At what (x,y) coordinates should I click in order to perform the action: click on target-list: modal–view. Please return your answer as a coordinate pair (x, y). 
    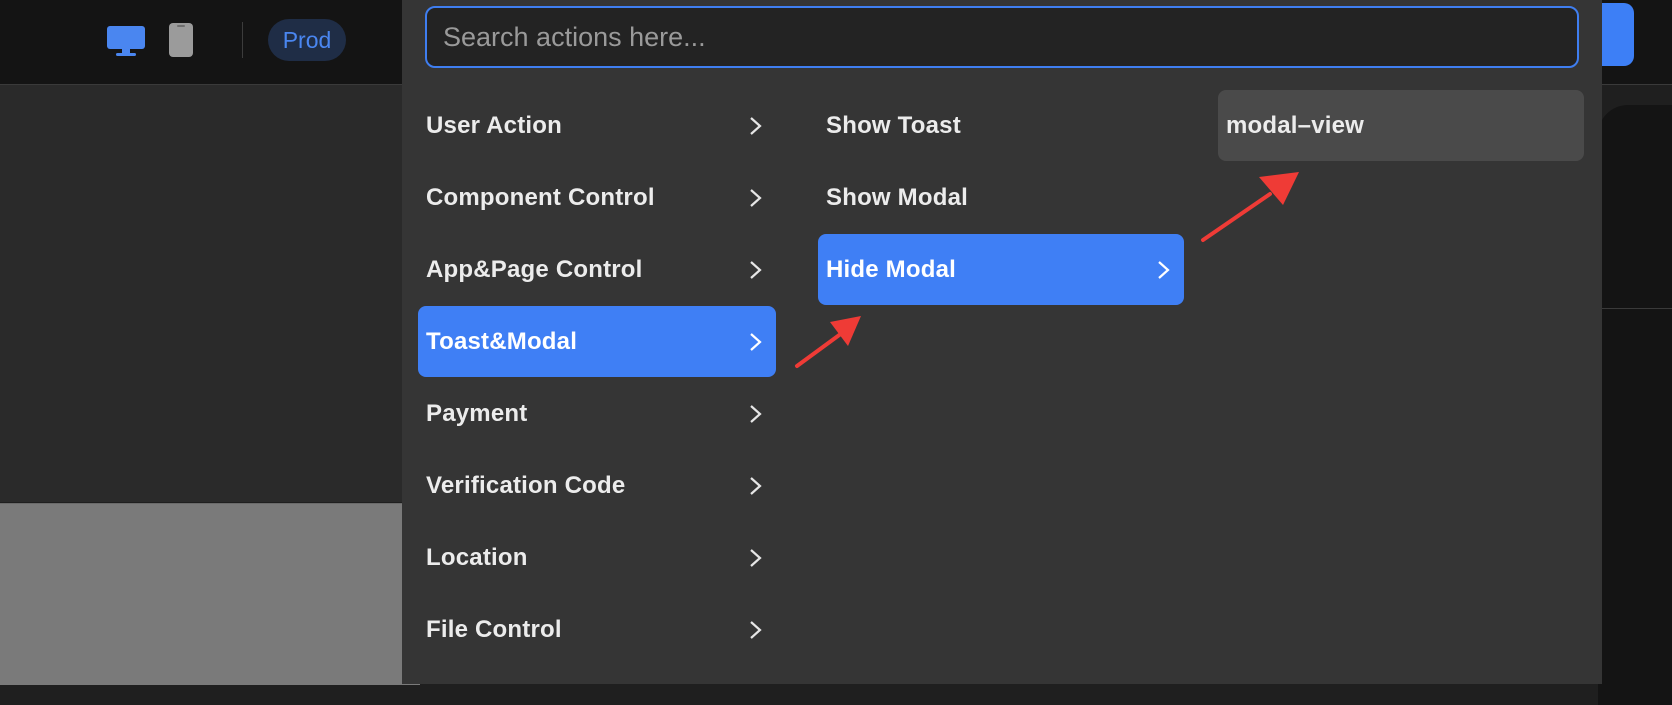
    Looking at the image, I should click on (1401, 126).